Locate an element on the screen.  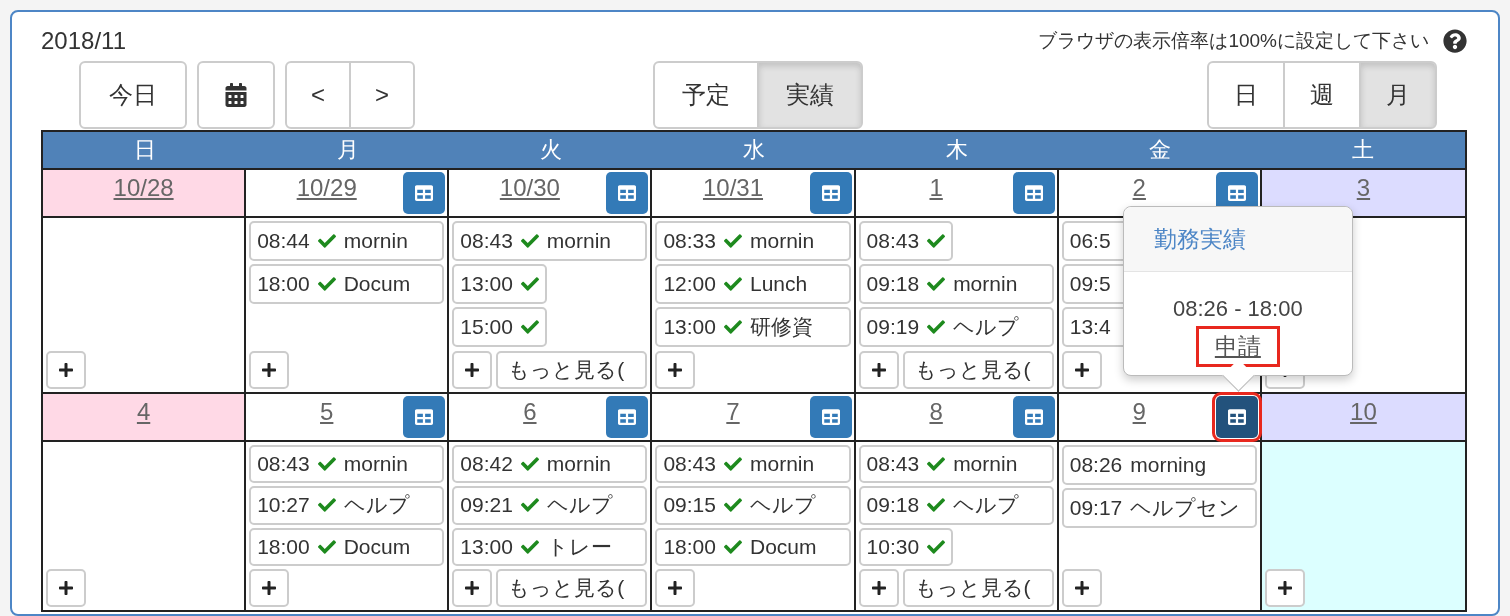
today-button: 今日 is located at coordinates (133, 95).